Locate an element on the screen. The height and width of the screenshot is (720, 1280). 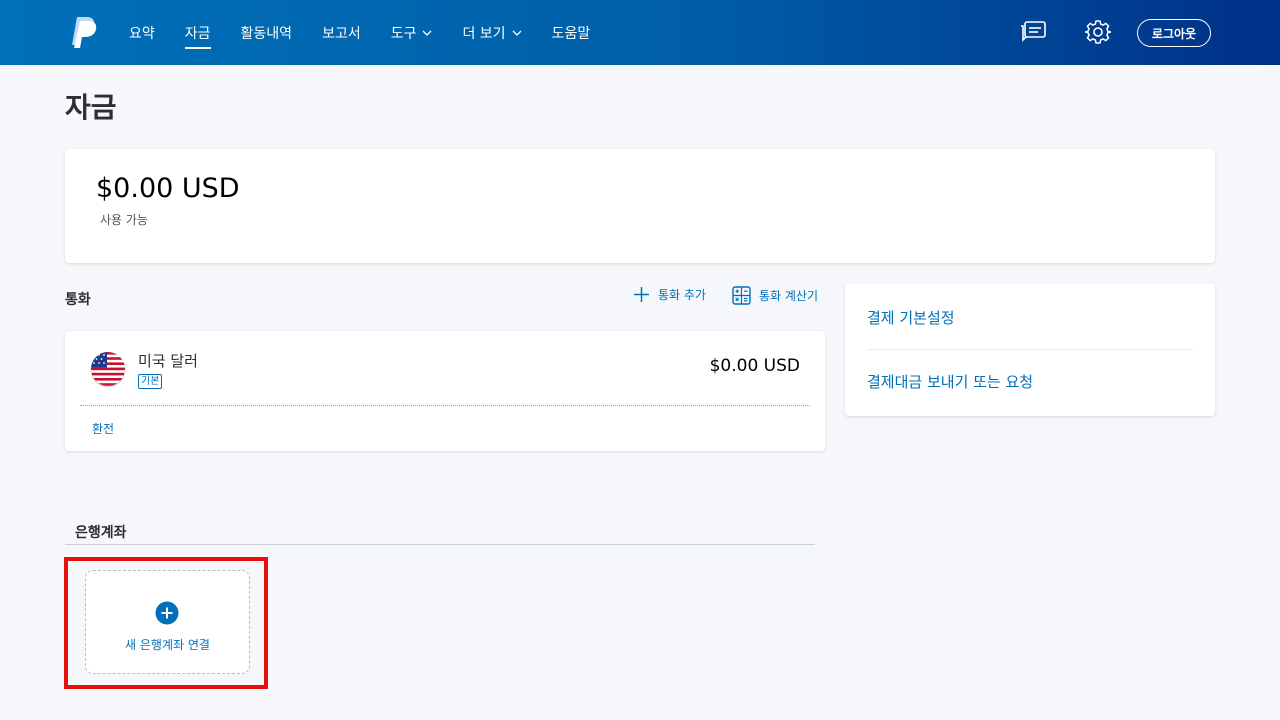
top-navigation-bar: 요약 자금 활동내역 보고서 도구 더 보기 도움말 로그아웃 is located at coordinates (640, 32).